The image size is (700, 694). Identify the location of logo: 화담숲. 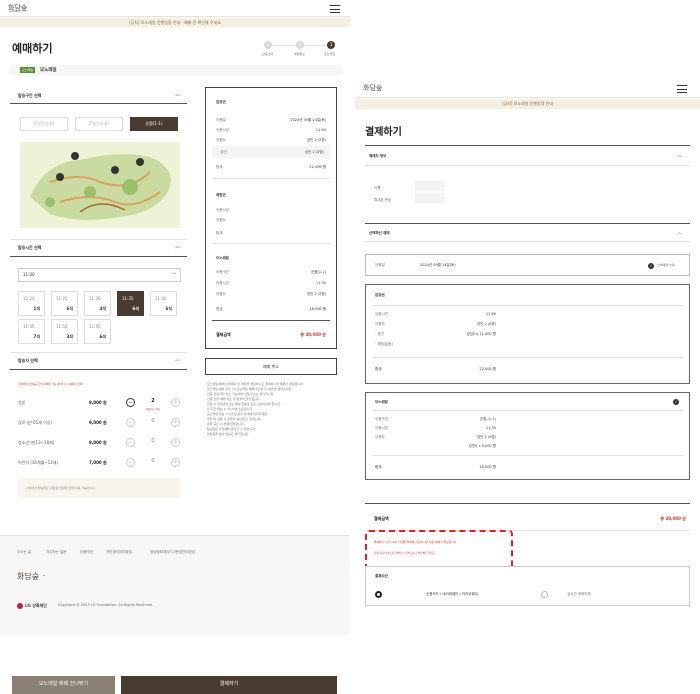
(372, 88).